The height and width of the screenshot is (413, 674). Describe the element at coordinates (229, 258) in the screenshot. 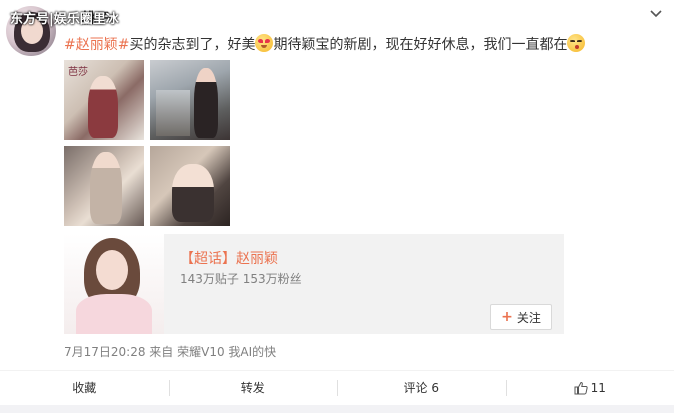

I see `super-topic-title: 【超话】赵丽颖` at that location.